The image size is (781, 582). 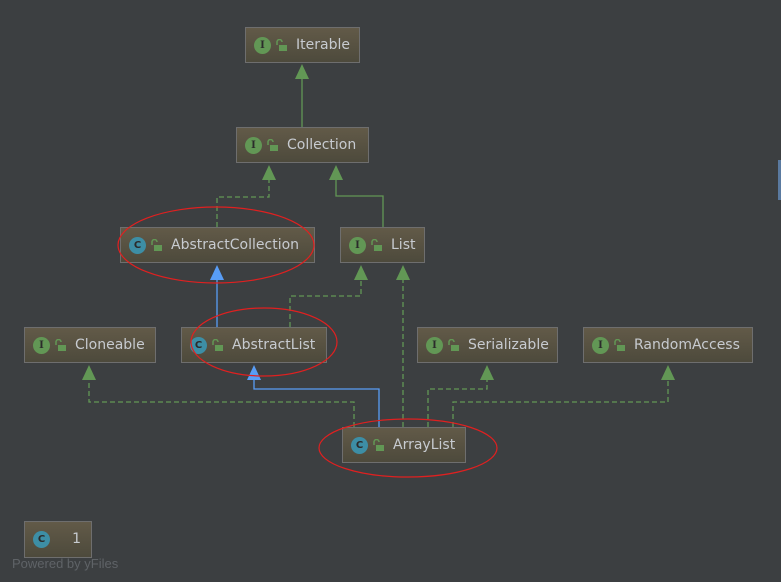 What do you see at coordinates (508, 345) in the screenshot?
I see `node-label: Serializable` at bounding box center [508, 345].